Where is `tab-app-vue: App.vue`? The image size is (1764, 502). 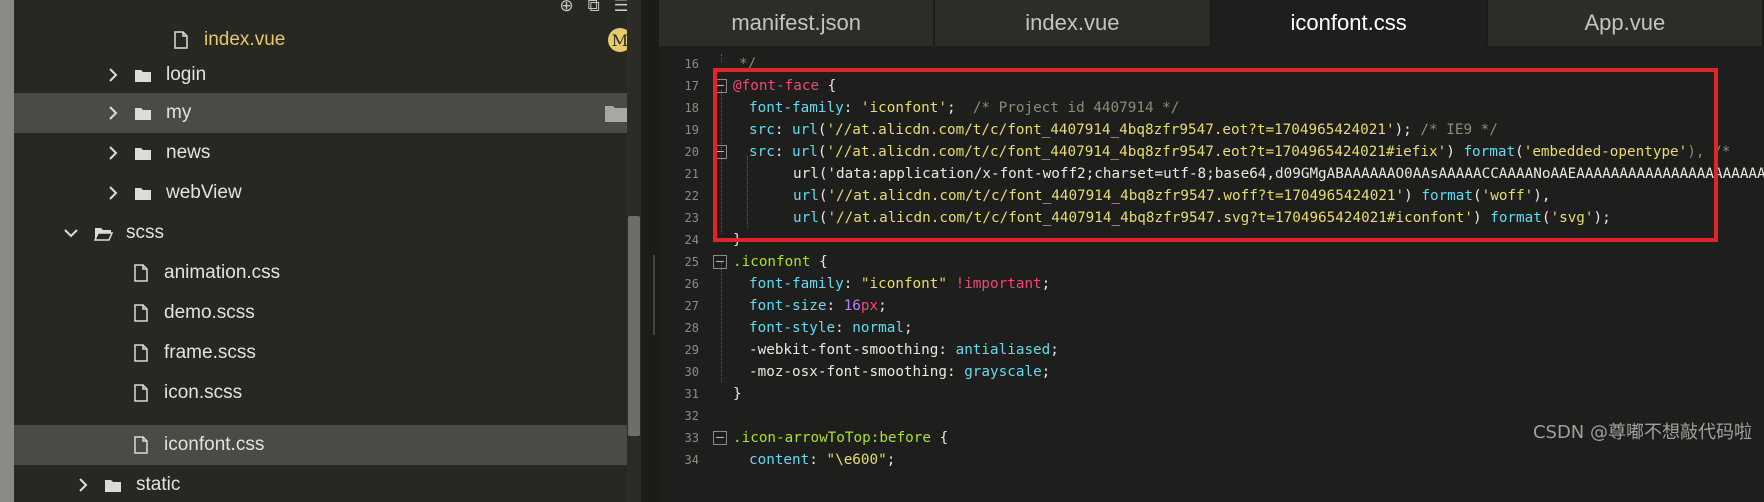 tab-app-vue: App.vue is located at coordinates (1625, 23).